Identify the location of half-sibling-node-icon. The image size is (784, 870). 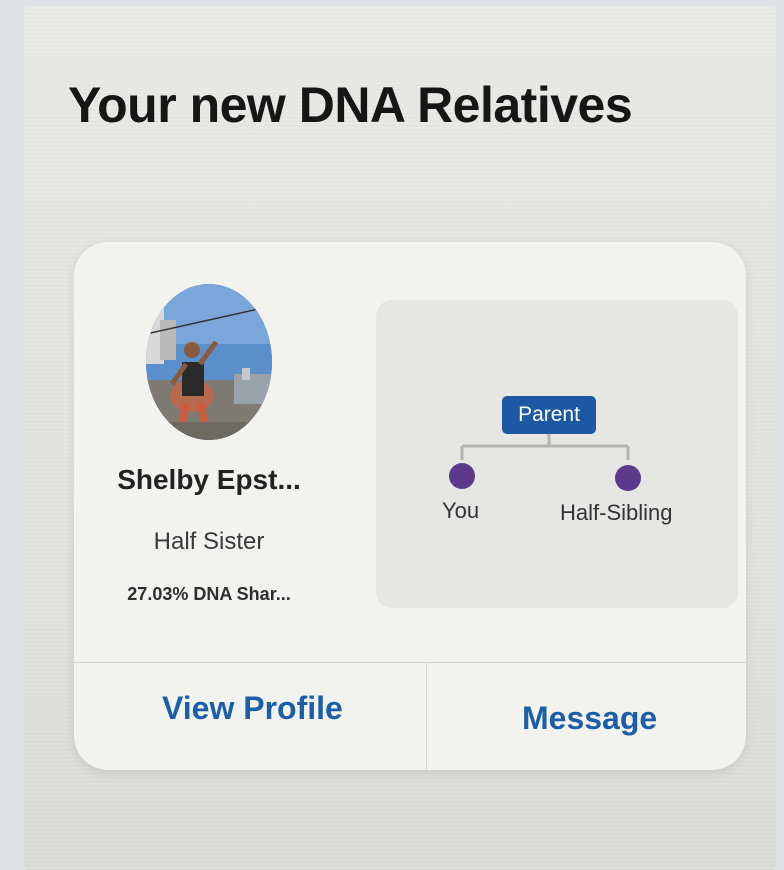
(628, 478).